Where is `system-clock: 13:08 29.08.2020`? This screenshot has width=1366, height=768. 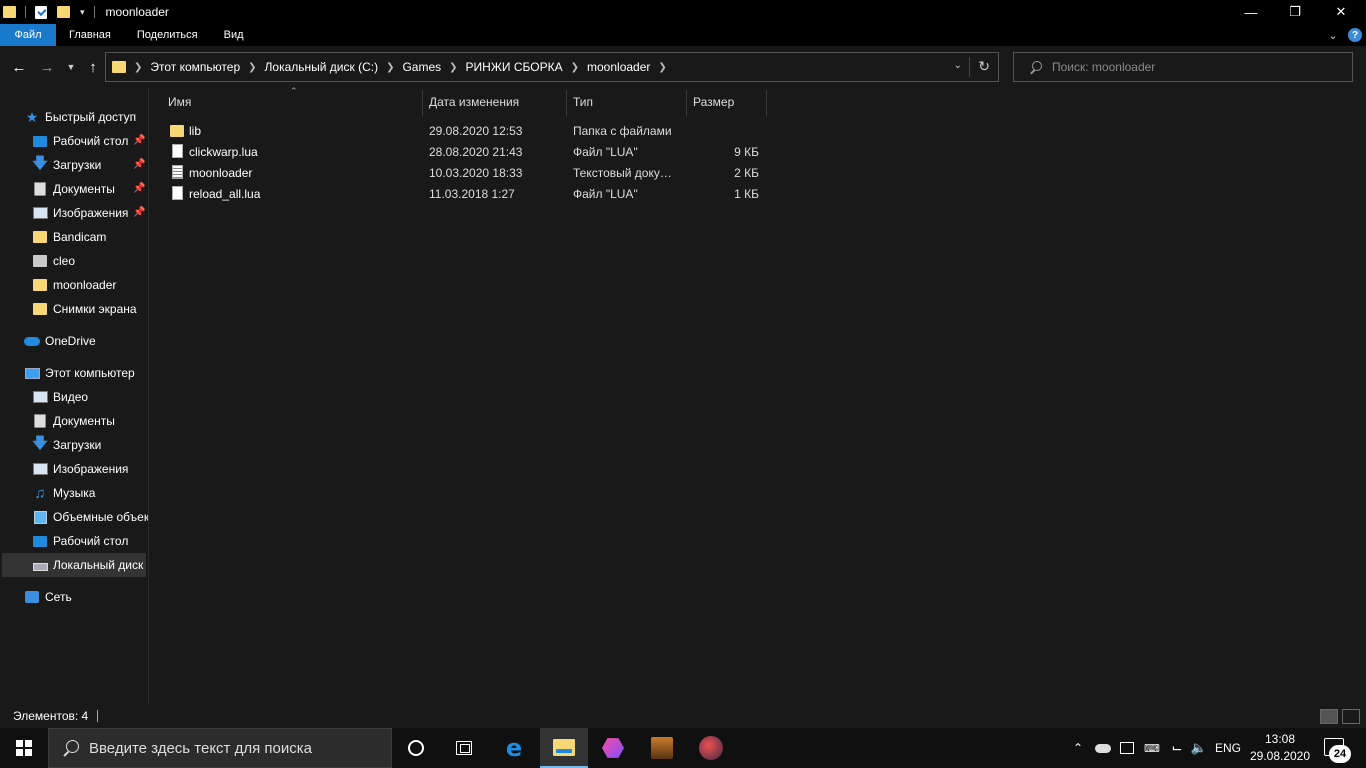 system-clock: 13:08 29.08.2020 is located at coordinates (1280, 748).